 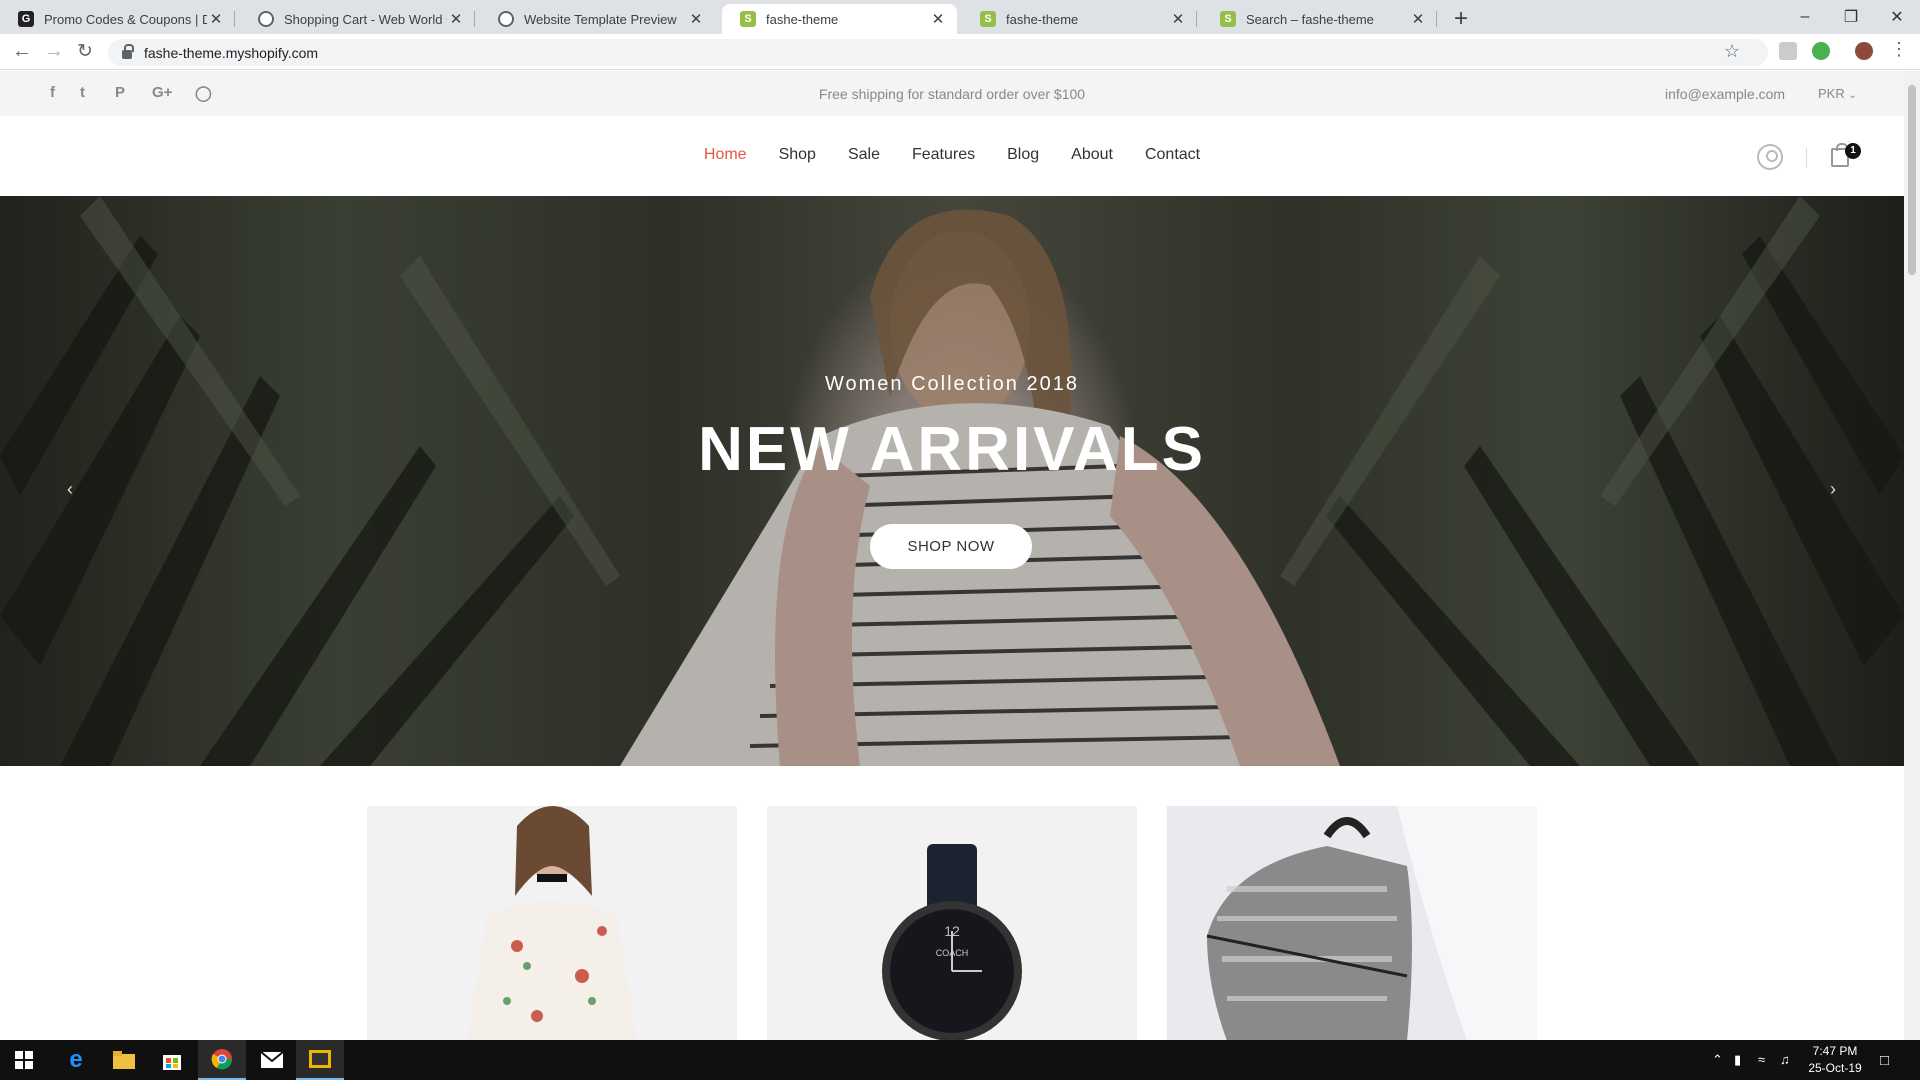 I want to click on media-player-icon, so click(x=320, y=1060).